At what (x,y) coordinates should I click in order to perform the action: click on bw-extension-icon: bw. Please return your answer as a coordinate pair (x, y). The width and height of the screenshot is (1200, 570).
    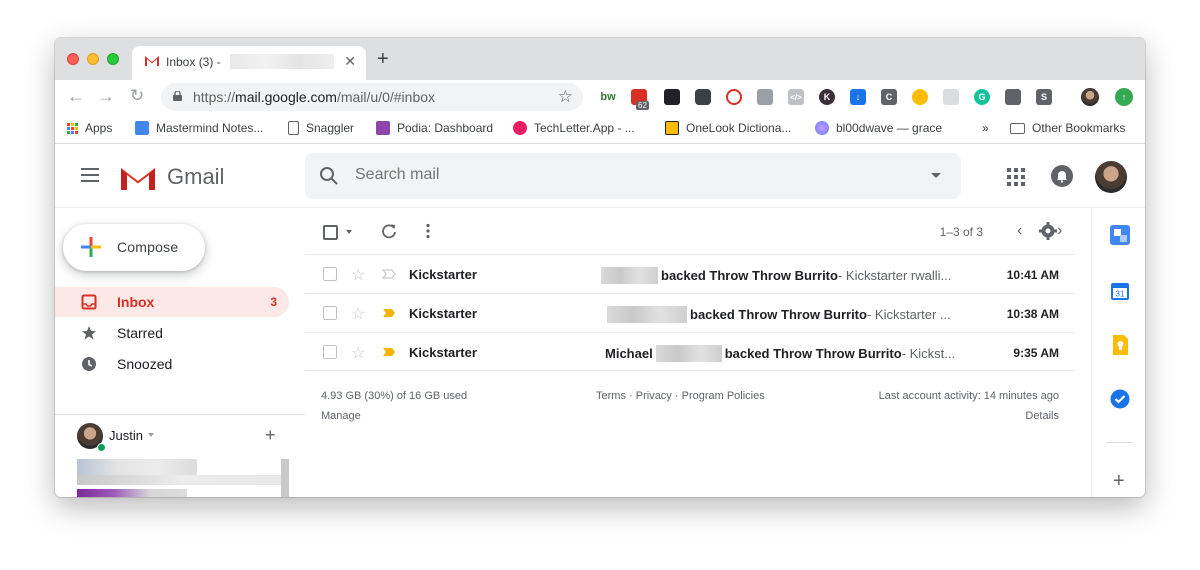
    Looking at the image, I should click on (608, 97).